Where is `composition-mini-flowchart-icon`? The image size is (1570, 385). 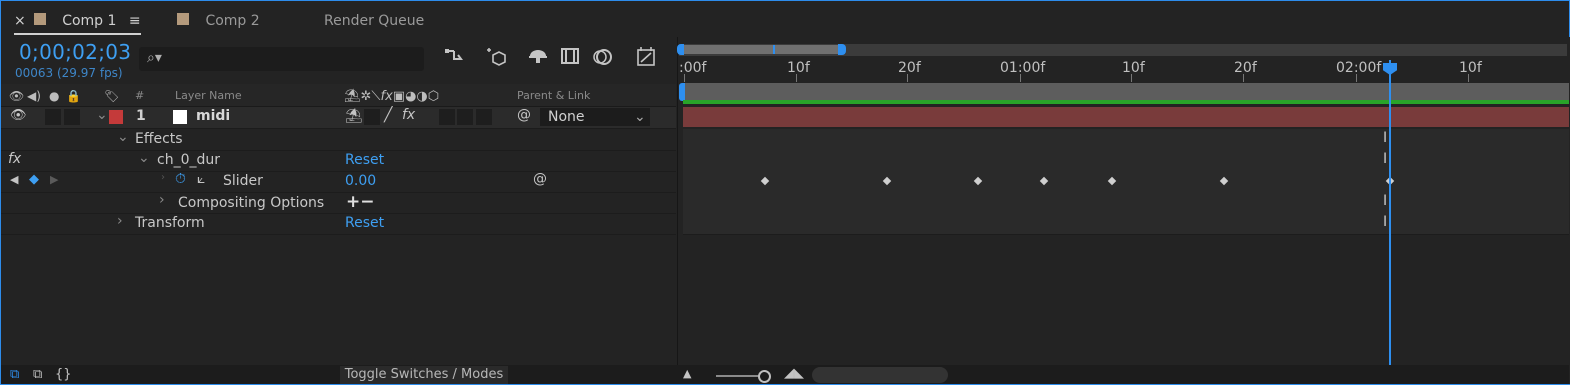 composition-mini-flowchart-icon is located at coordinates (455, 59).